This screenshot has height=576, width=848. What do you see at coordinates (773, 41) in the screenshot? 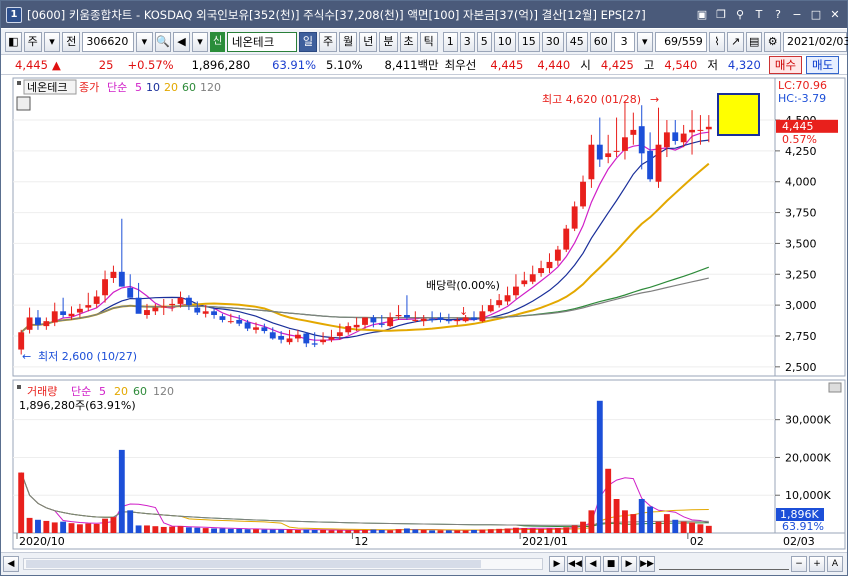
I see `settings-icon: ⚙` at bounding box center [773, 41].